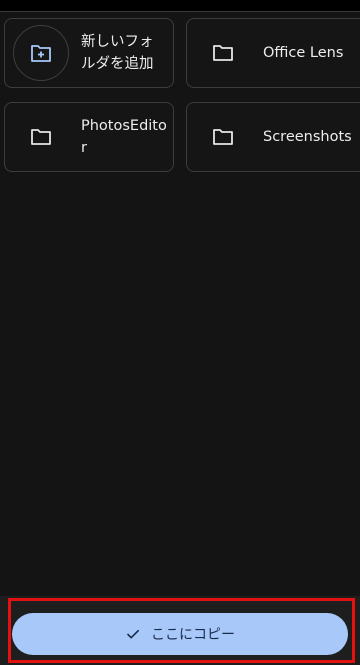 The image size is (360, 665). I want to click on new-folder-icon-container, so click(41, 53).